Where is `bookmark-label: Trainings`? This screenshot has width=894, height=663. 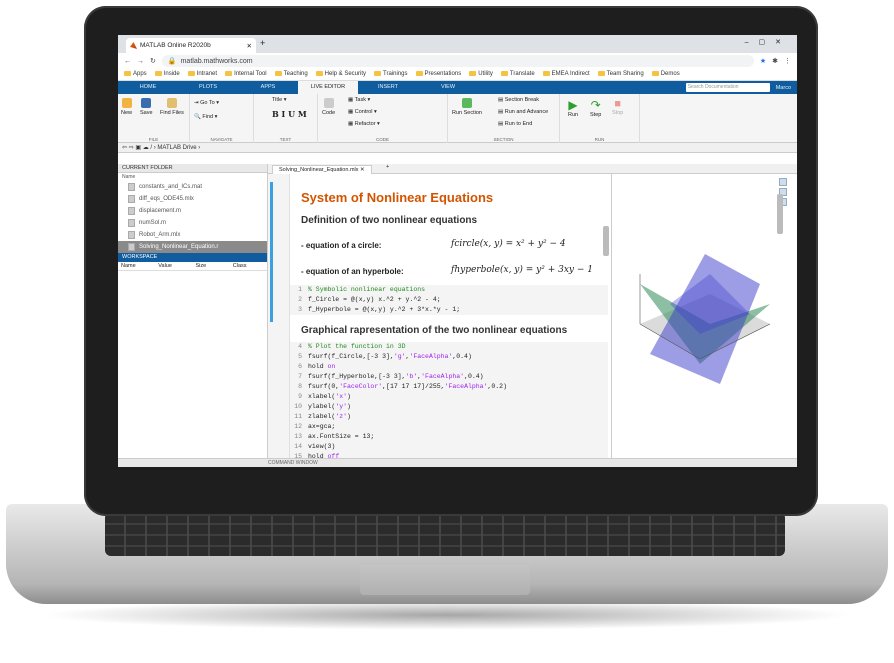
bookmark-label: Trainings is located at coordinates (395, 74).